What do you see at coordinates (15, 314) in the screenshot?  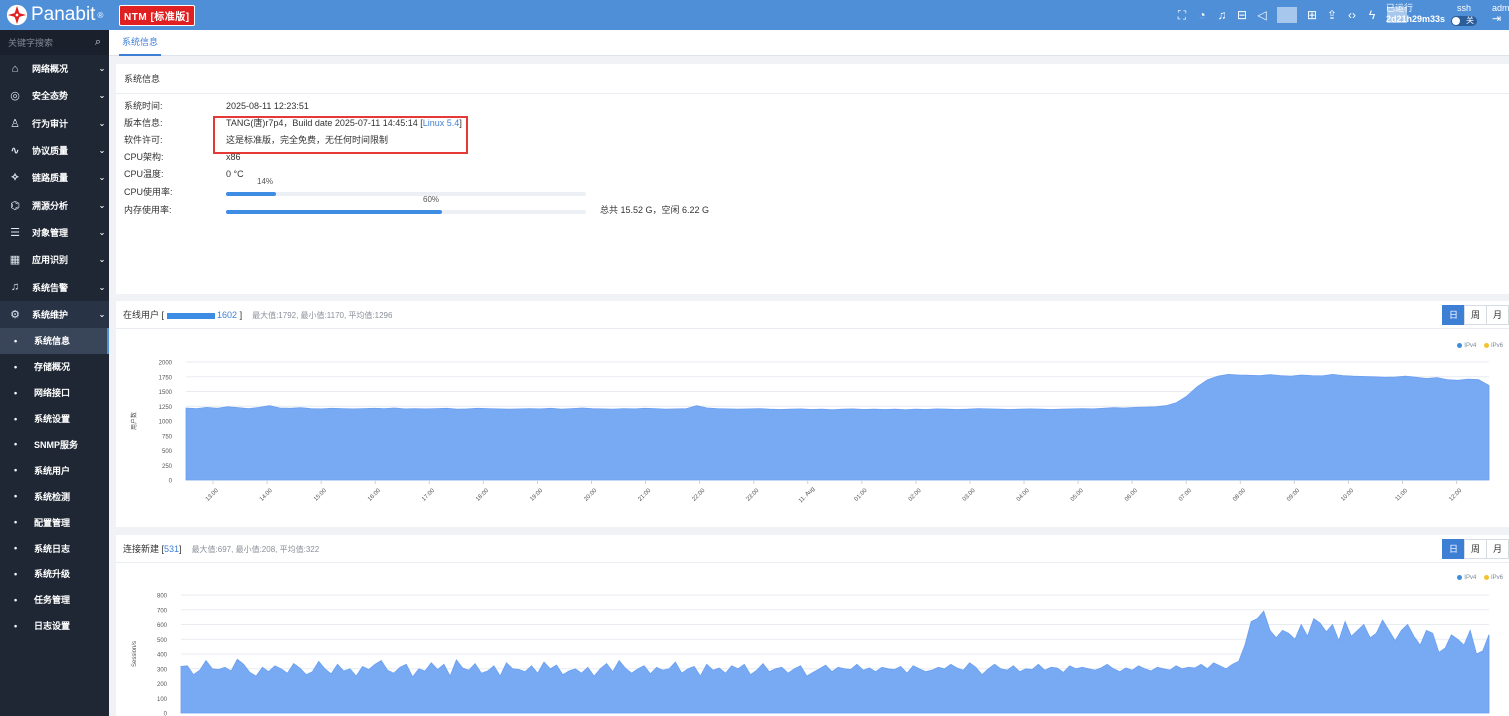 I see `gear-icon: ⚙` at bounding box center [15, 314].